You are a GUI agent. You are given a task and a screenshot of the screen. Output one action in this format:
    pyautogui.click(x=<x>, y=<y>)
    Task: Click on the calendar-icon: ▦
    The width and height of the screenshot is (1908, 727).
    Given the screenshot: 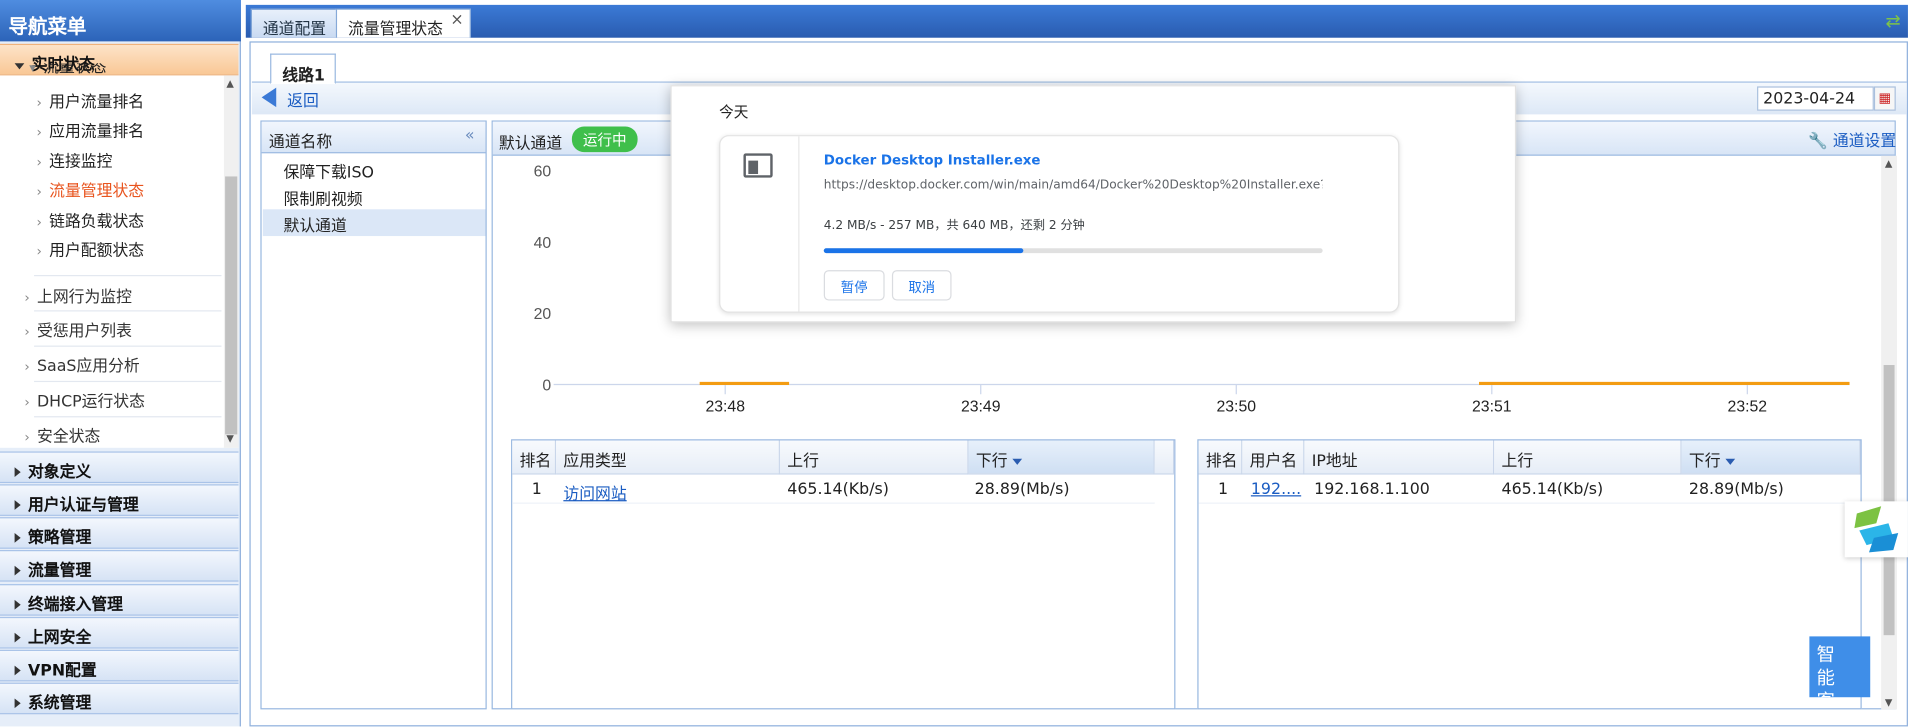 What is the action you would take?
    pyautogui.click(x=1884, y=98)
    